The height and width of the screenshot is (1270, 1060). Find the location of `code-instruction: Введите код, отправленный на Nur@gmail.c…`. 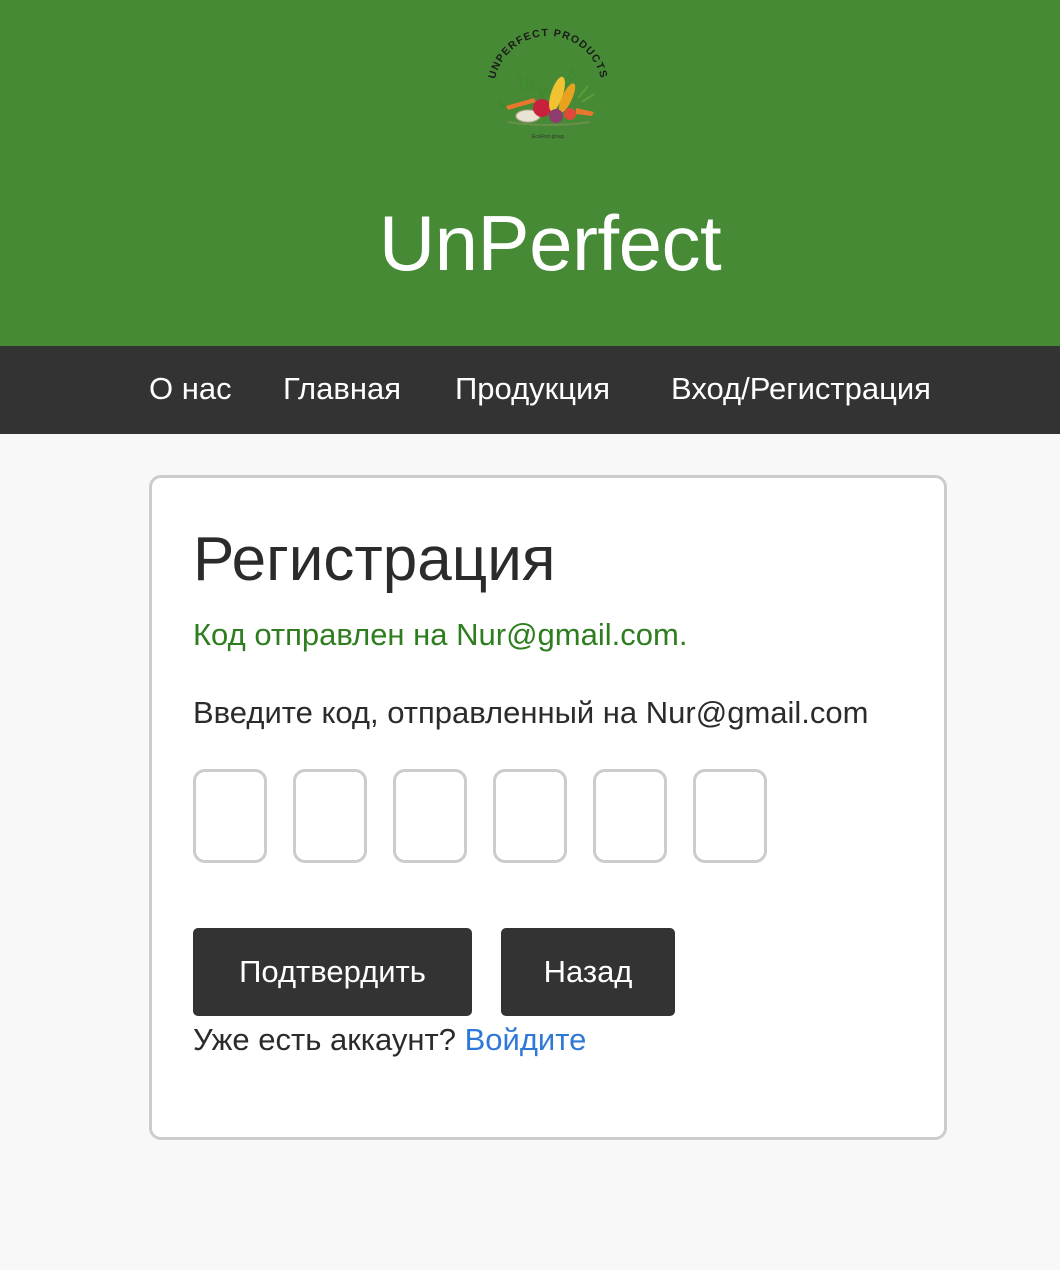

code-instruction: Введите код, отправленный на Nur@gmail.c… is located at coordinates (531, 712).